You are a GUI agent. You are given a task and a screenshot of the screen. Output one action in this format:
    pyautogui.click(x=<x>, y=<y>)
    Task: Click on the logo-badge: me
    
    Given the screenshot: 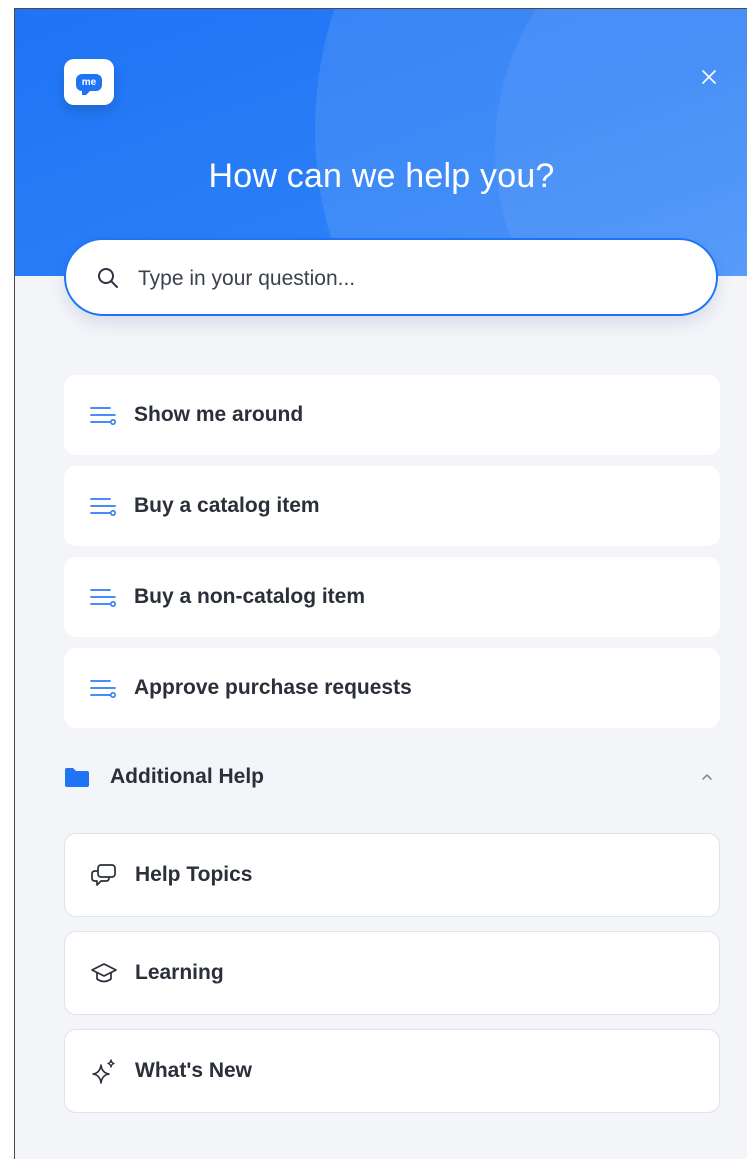 What is the action you would take?
    pyautogui.click(x=89, y=84)
    